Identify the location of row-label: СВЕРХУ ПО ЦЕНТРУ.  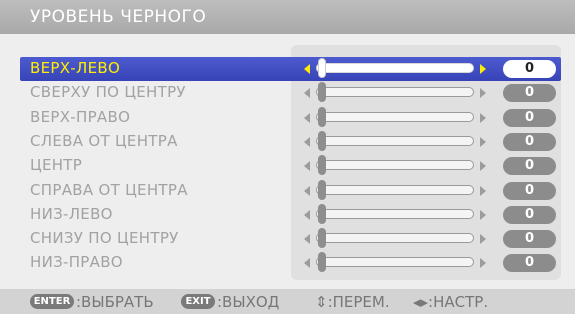
(108, 92).